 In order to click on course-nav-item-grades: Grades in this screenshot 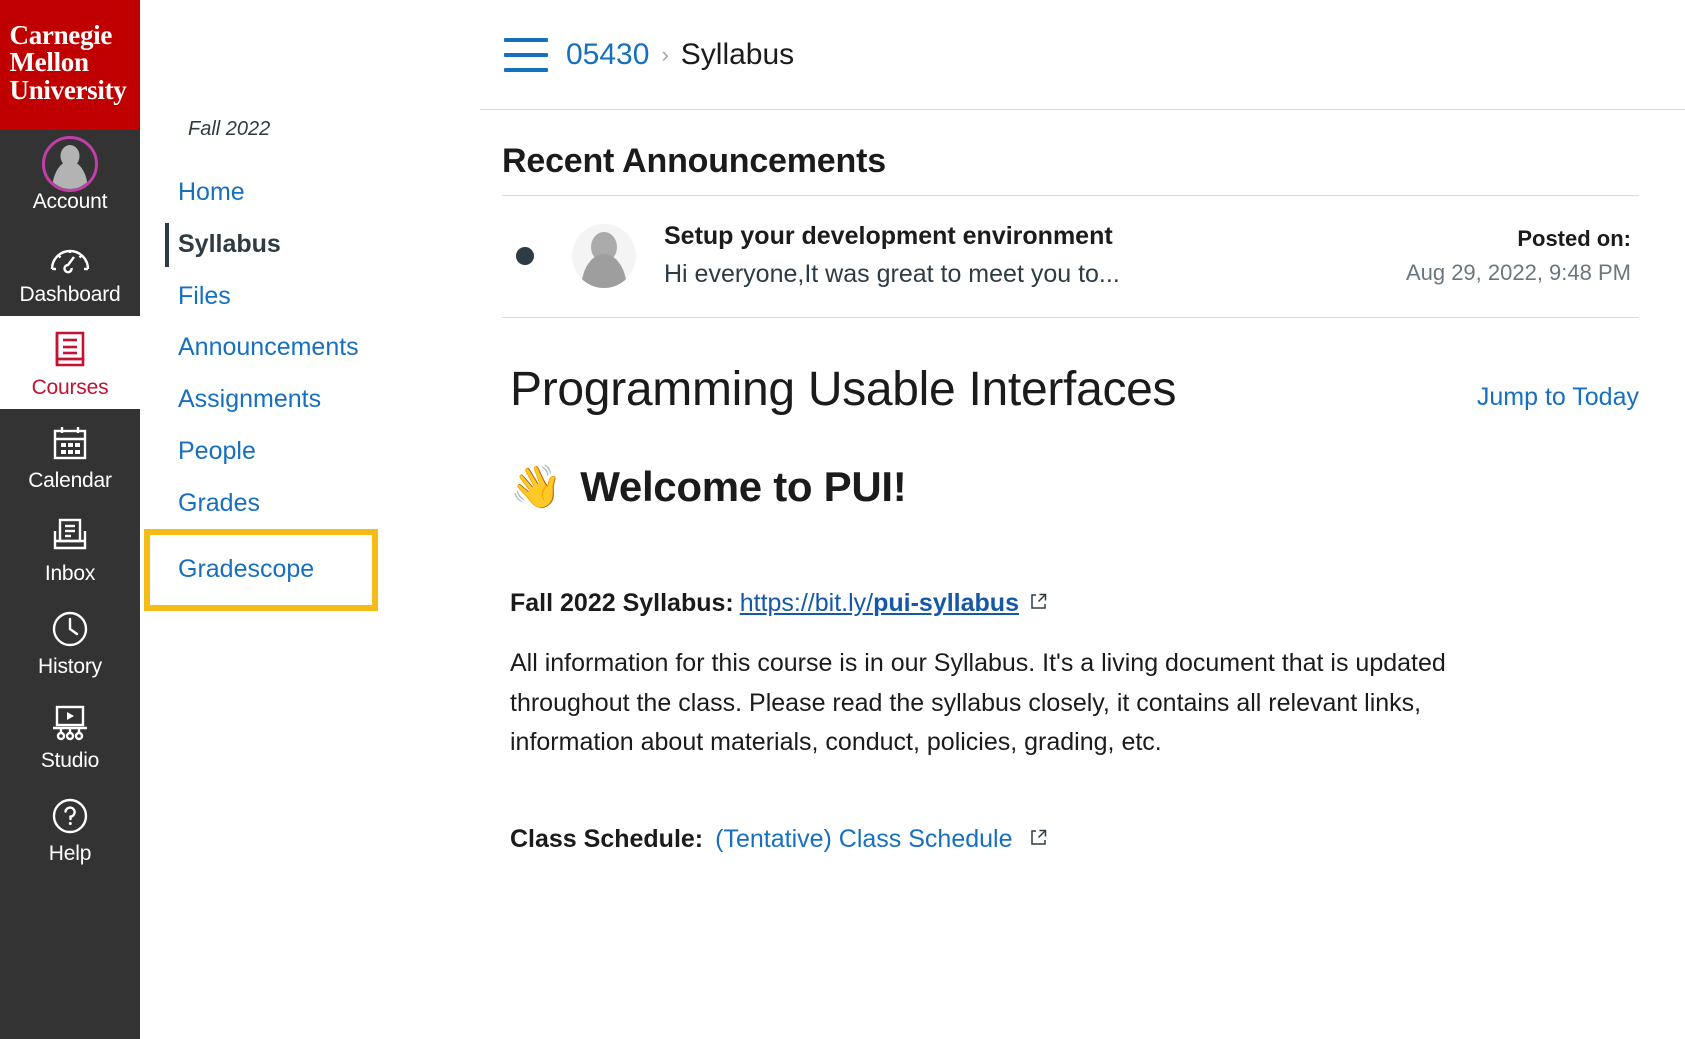, I will do `click(310, 504)`.